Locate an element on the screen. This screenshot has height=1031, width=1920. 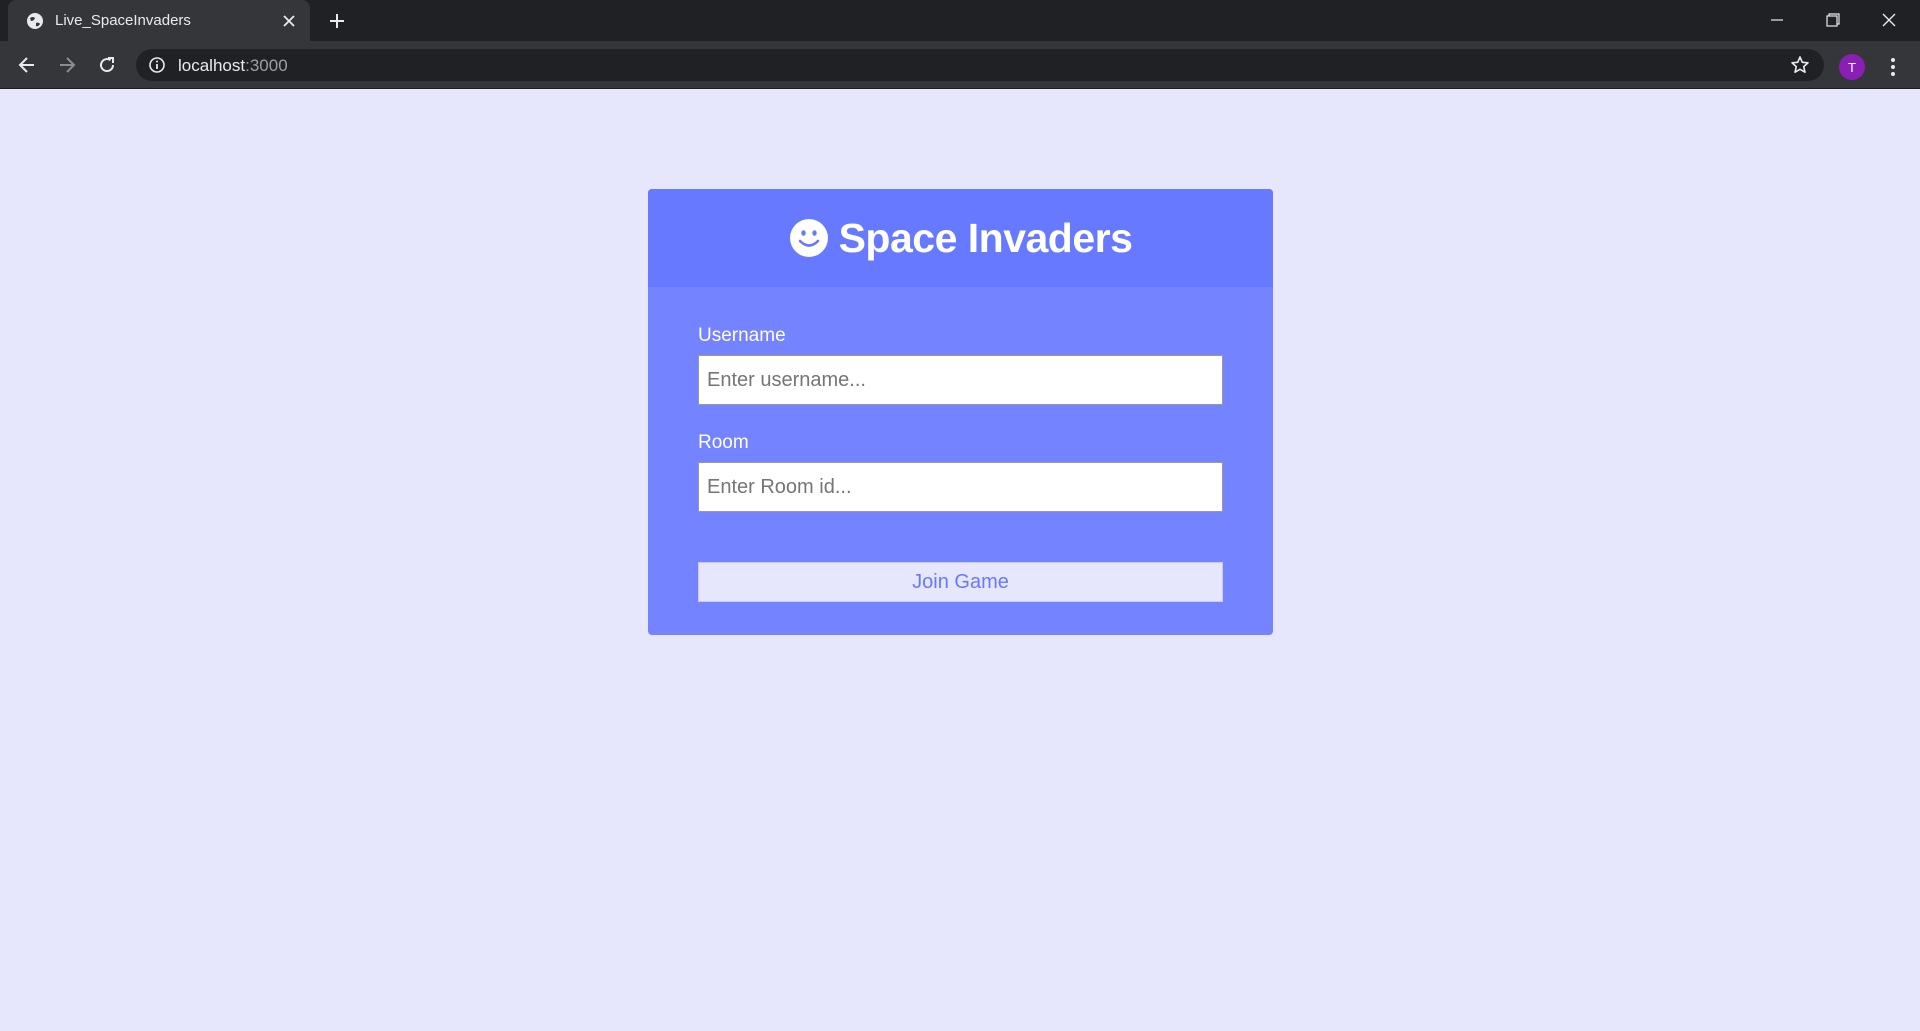
globe-icon is located at coordinates (35, 21).